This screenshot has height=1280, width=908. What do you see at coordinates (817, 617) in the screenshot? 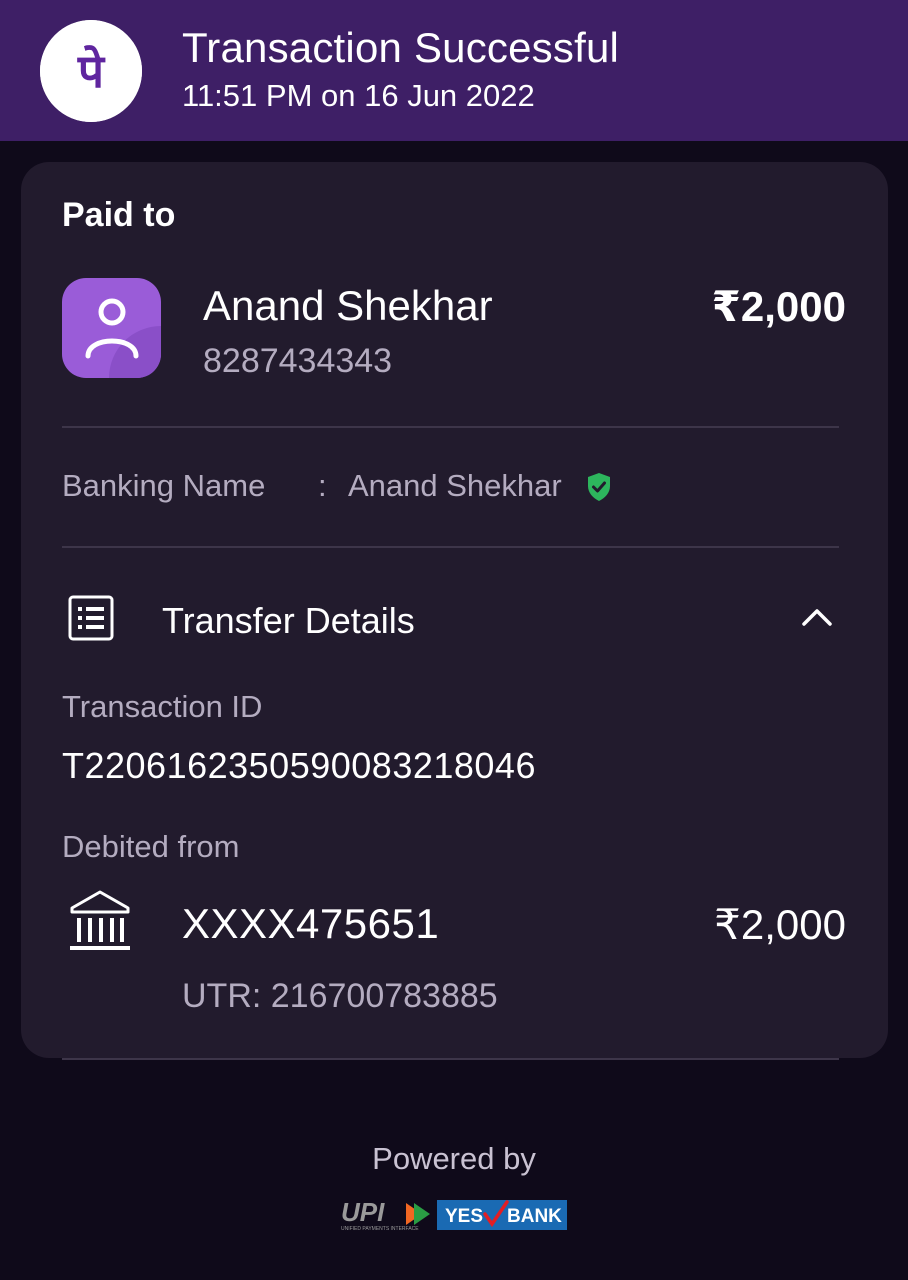
I see `chevron-up-icon` at bounding box center [817, 617].